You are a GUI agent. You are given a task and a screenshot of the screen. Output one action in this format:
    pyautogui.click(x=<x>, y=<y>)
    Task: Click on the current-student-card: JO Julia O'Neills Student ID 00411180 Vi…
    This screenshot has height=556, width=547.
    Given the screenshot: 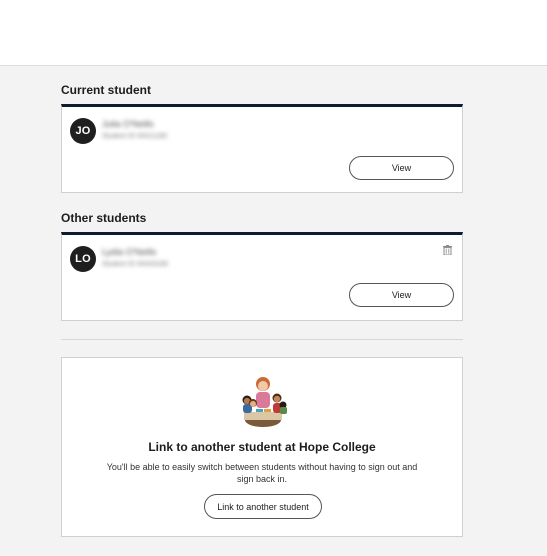 What is the action you would take?
    pyautogui.click(x=262, y=148)
    